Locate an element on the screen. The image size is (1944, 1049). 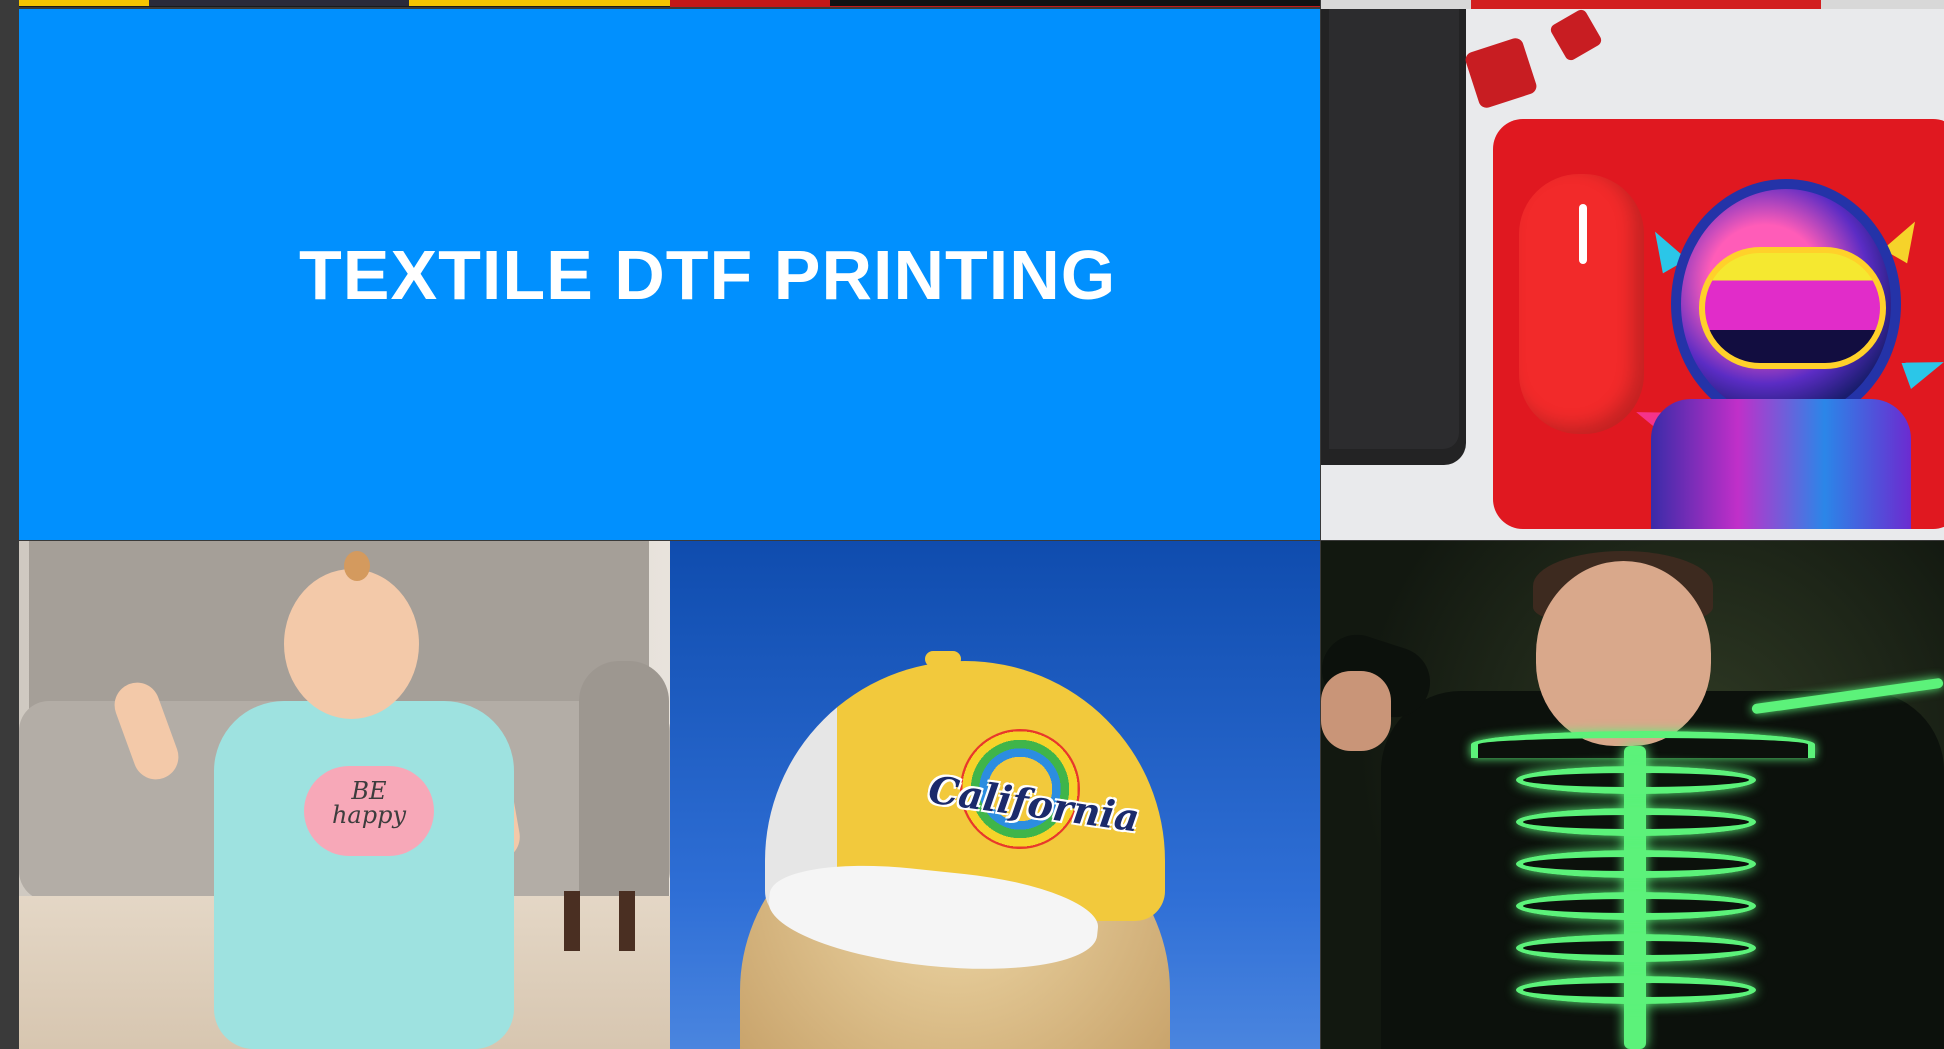
usb-stick-illustration is located at coordinates (1501, 73).